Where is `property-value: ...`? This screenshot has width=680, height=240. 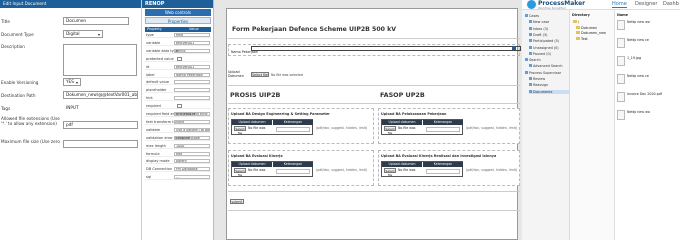 property-value: ... is located at coordinates (192, 177).